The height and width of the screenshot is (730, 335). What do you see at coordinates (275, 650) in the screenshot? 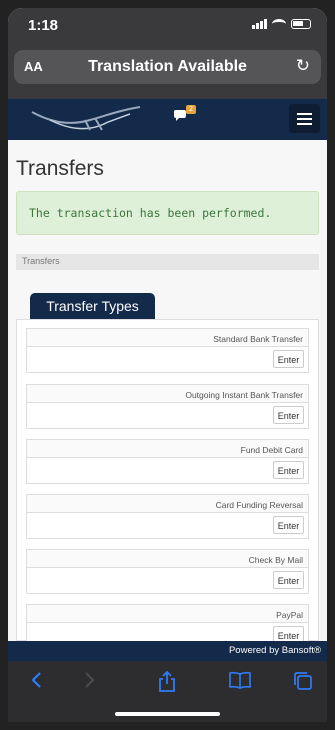
I see `powered-by-label: Powered by Bansoft®` at bounding box center [275, 650].